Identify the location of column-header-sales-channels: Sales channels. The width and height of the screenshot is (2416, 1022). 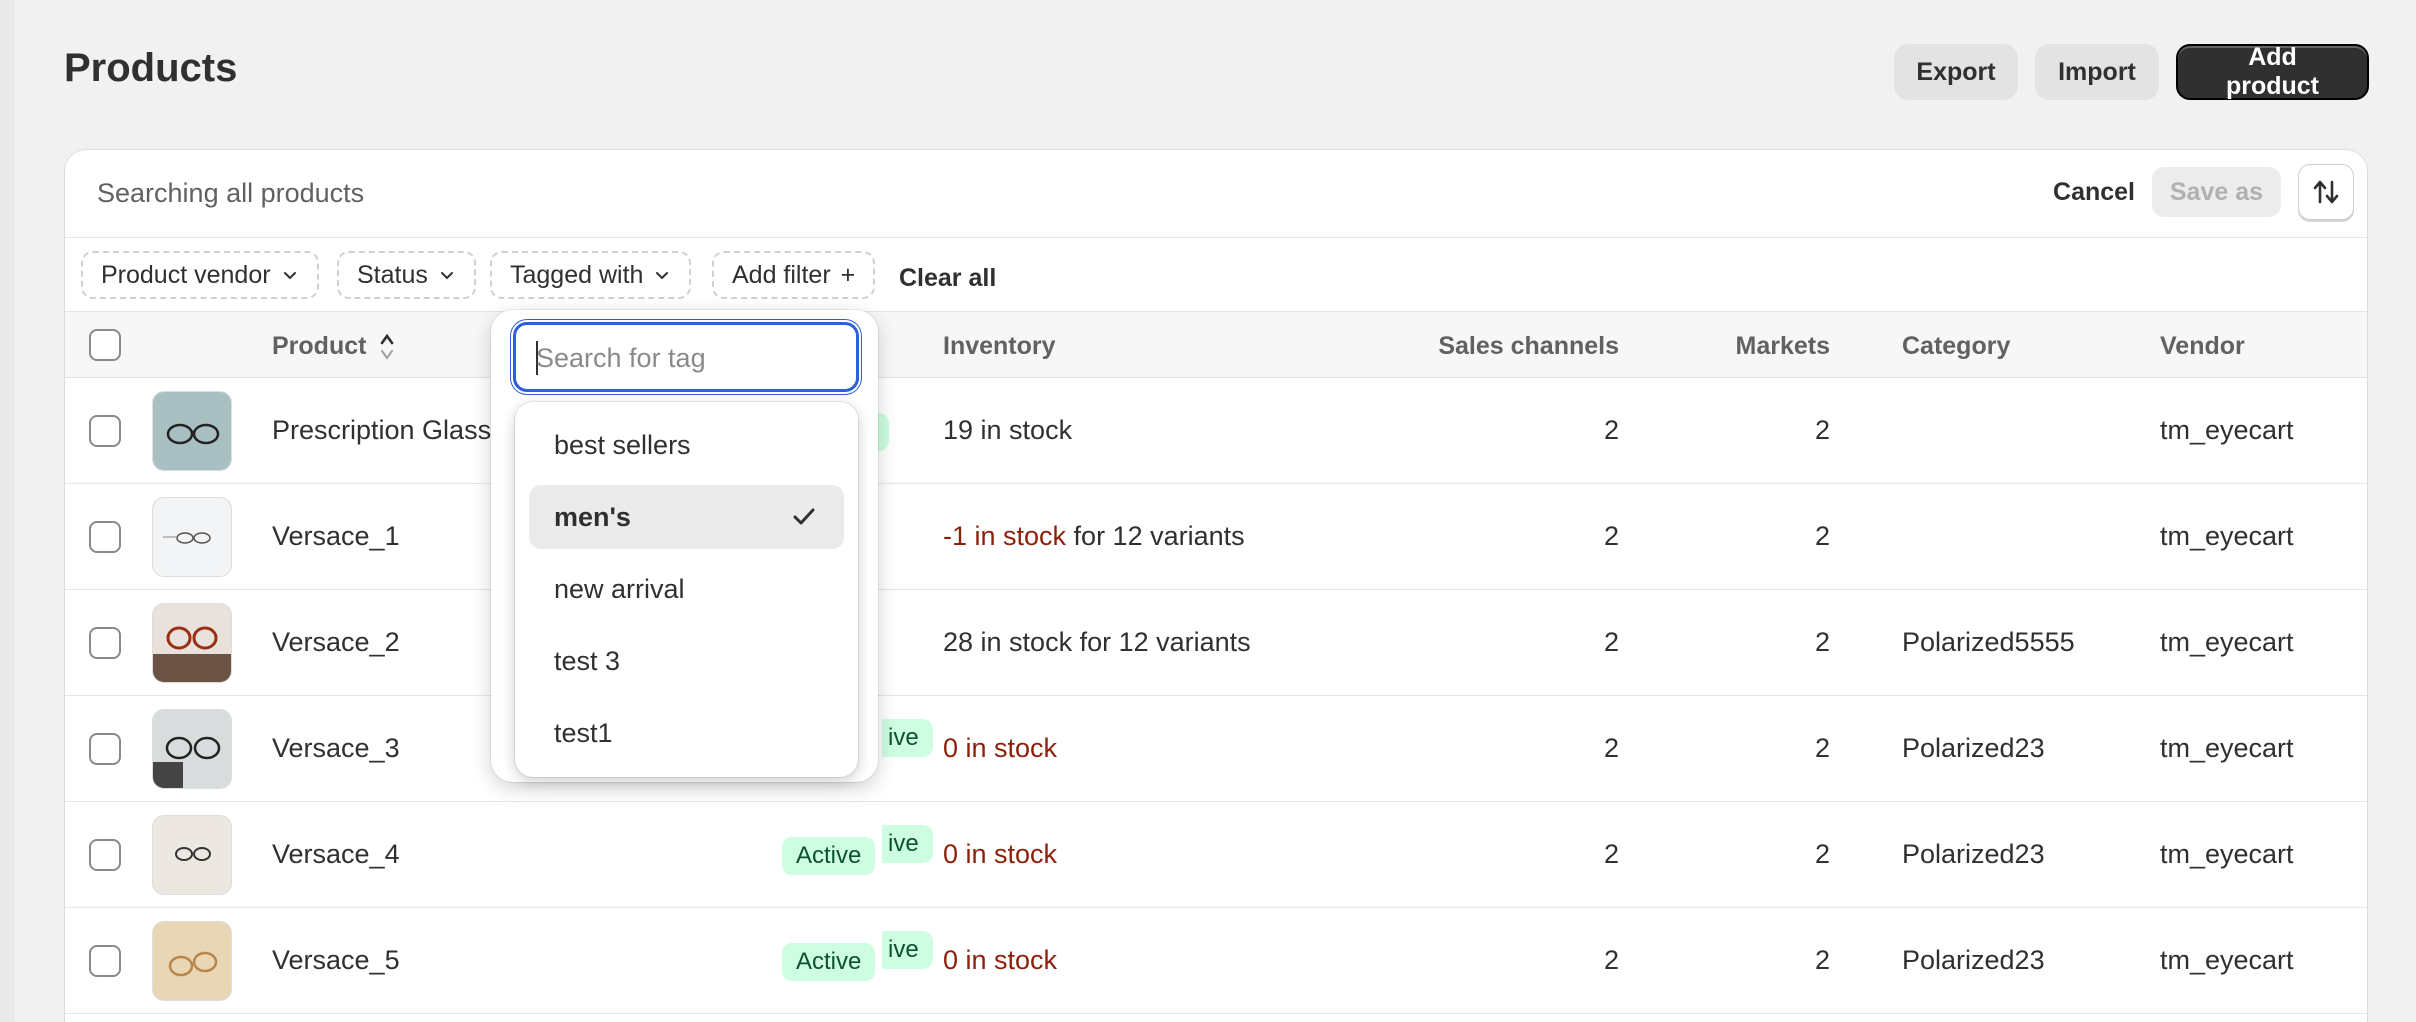
(1492, 346).